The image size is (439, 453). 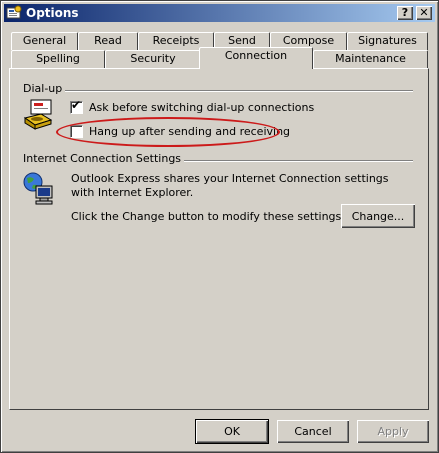 I want to click on ok-button: OK, so click(x=232, y=431).